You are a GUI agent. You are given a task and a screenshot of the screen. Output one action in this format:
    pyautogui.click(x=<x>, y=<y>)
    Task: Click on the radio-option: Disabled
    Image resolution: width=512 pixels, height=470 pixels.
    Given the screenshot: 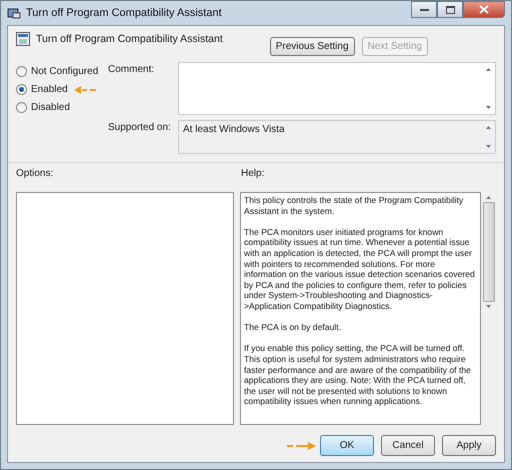 What is the action you would take?
    pyautogui.click(x=43, y=107)
    